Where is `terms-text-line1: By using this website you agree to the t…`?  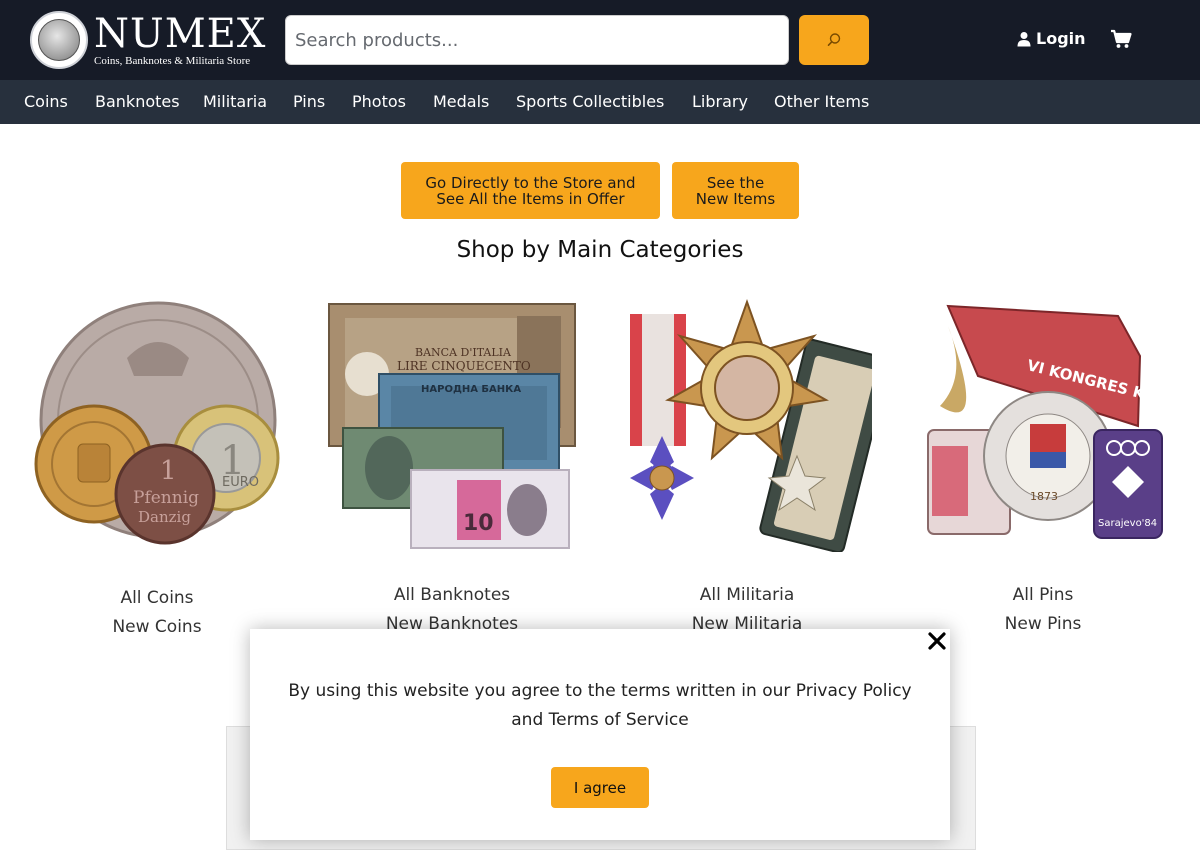 terms-text-line1: By using this website you agree to the t… is located at coordinates (600, 691).